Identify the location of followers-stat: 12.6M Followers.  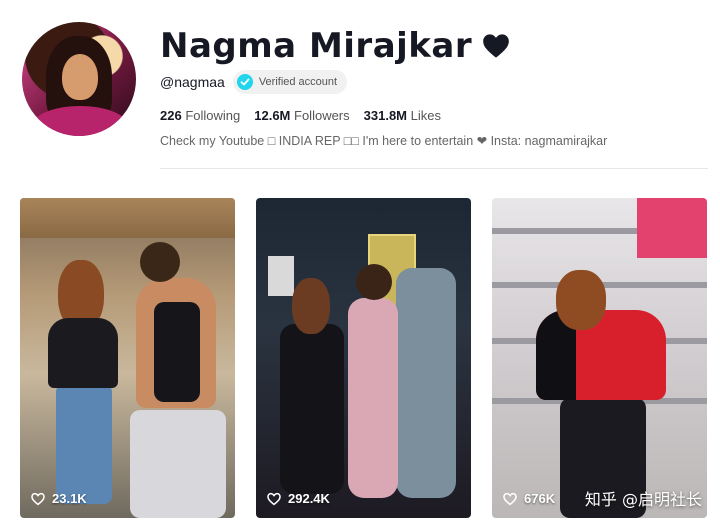
(301, 115).